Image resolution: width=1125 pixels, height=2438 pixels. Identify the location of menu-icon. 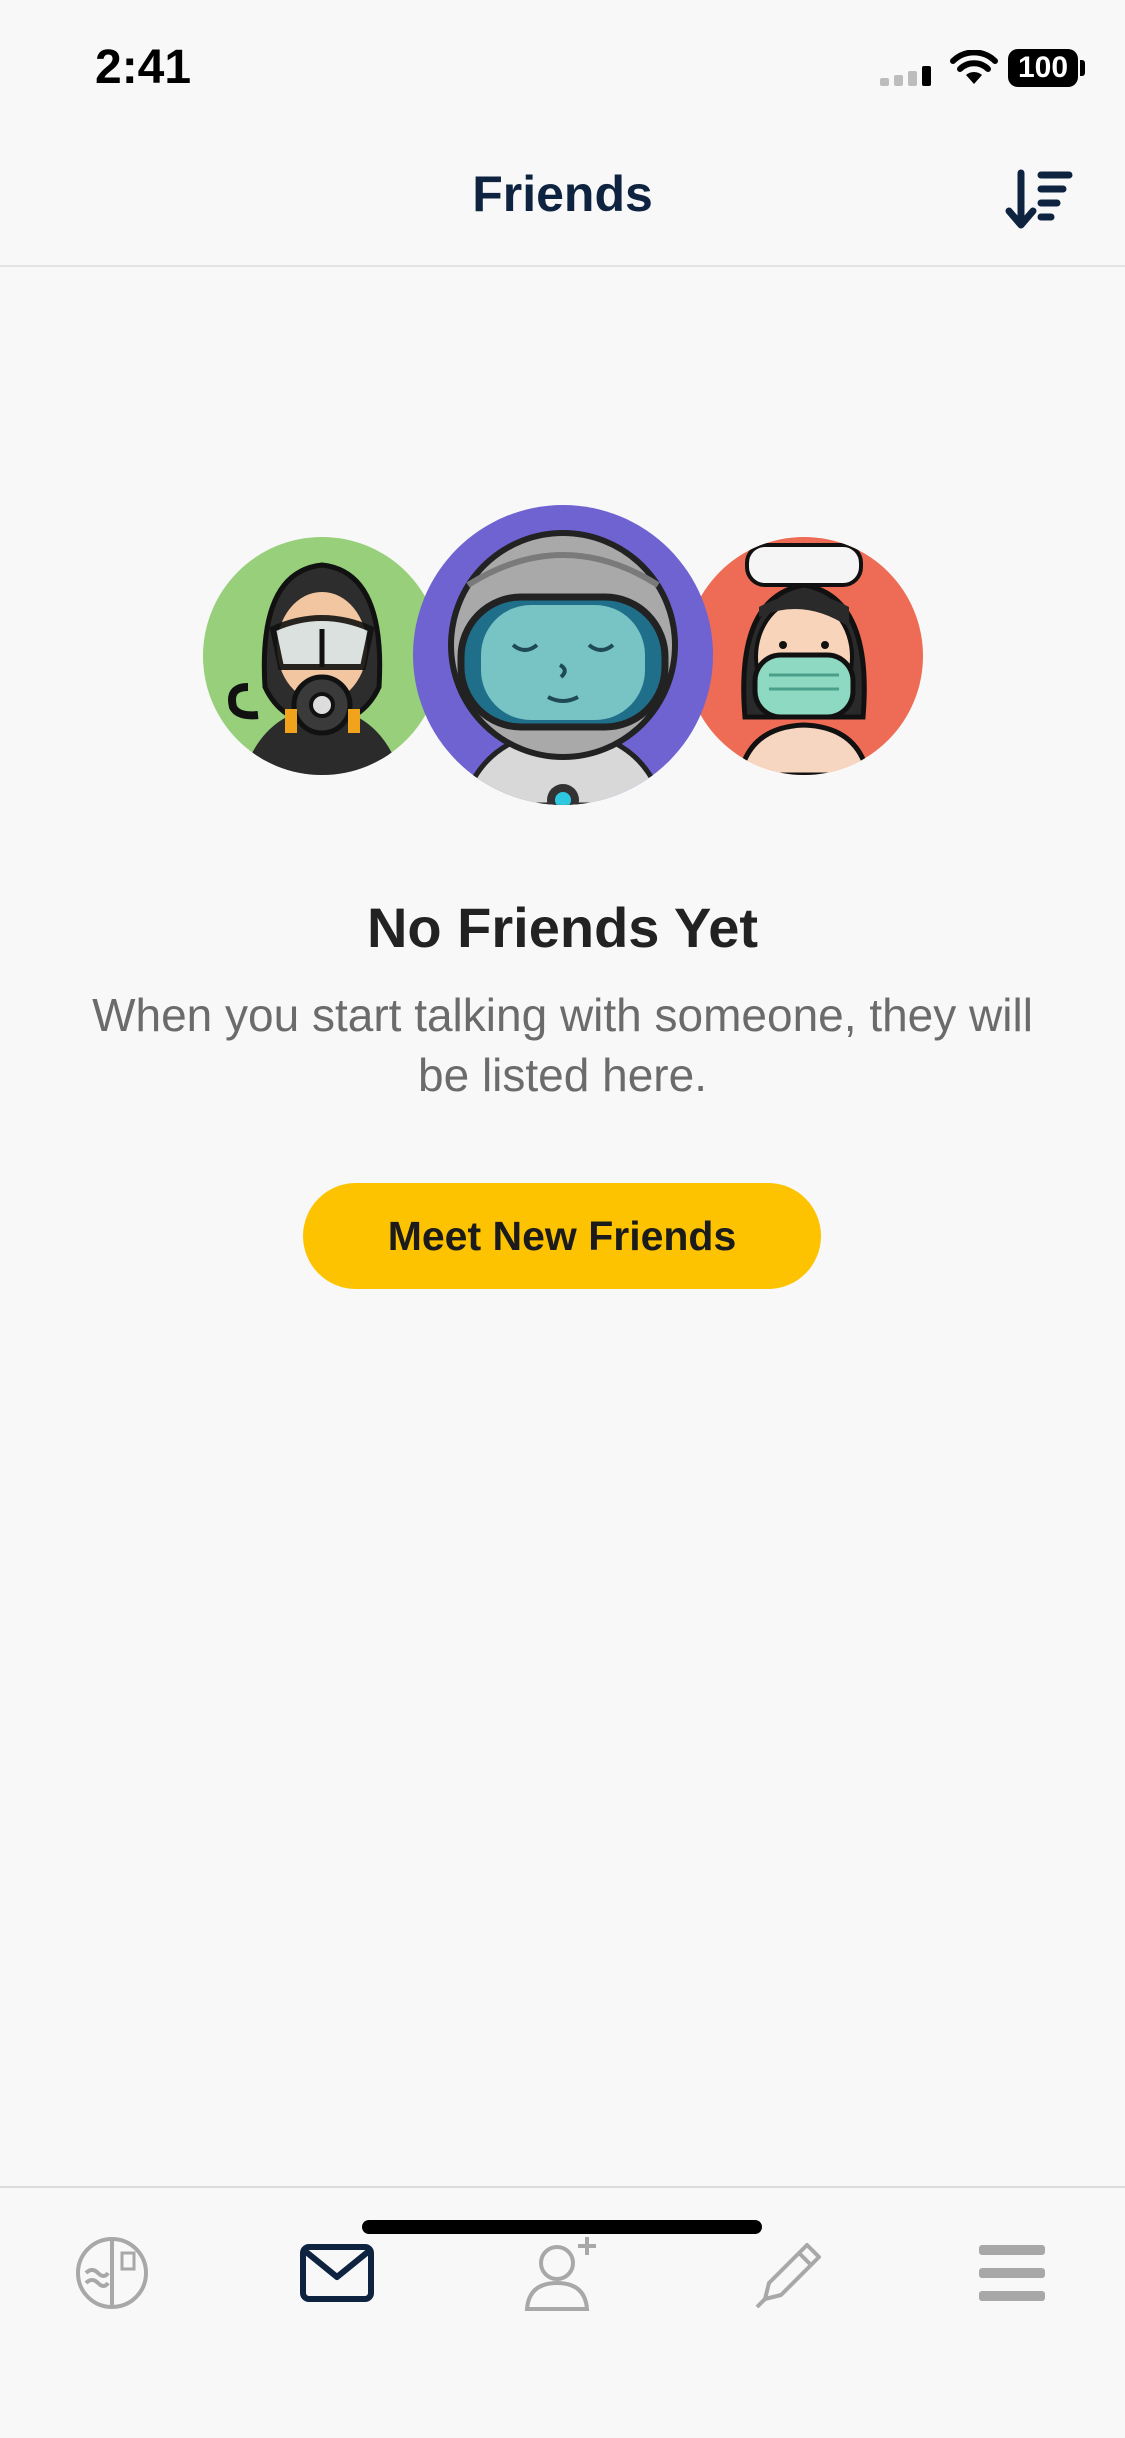
(1012, 2273).